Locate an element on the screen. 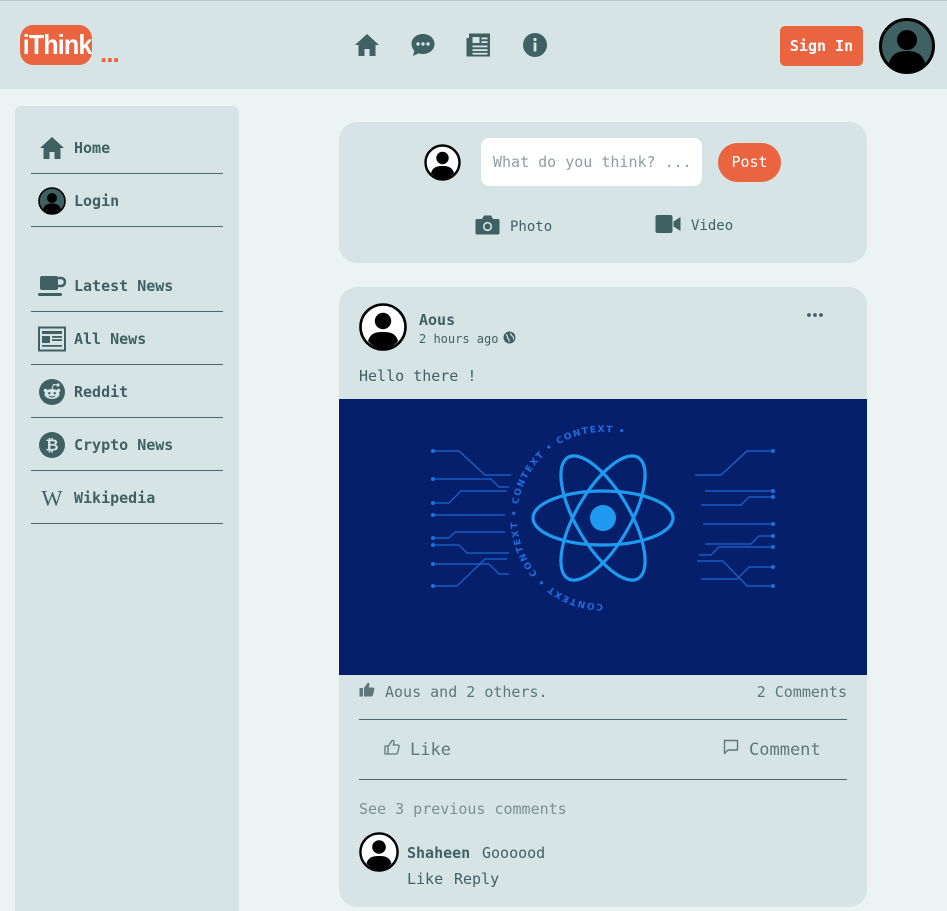 The image size is (947, 911). sidebar-item-label: Home is located at coordinates (92, 147).